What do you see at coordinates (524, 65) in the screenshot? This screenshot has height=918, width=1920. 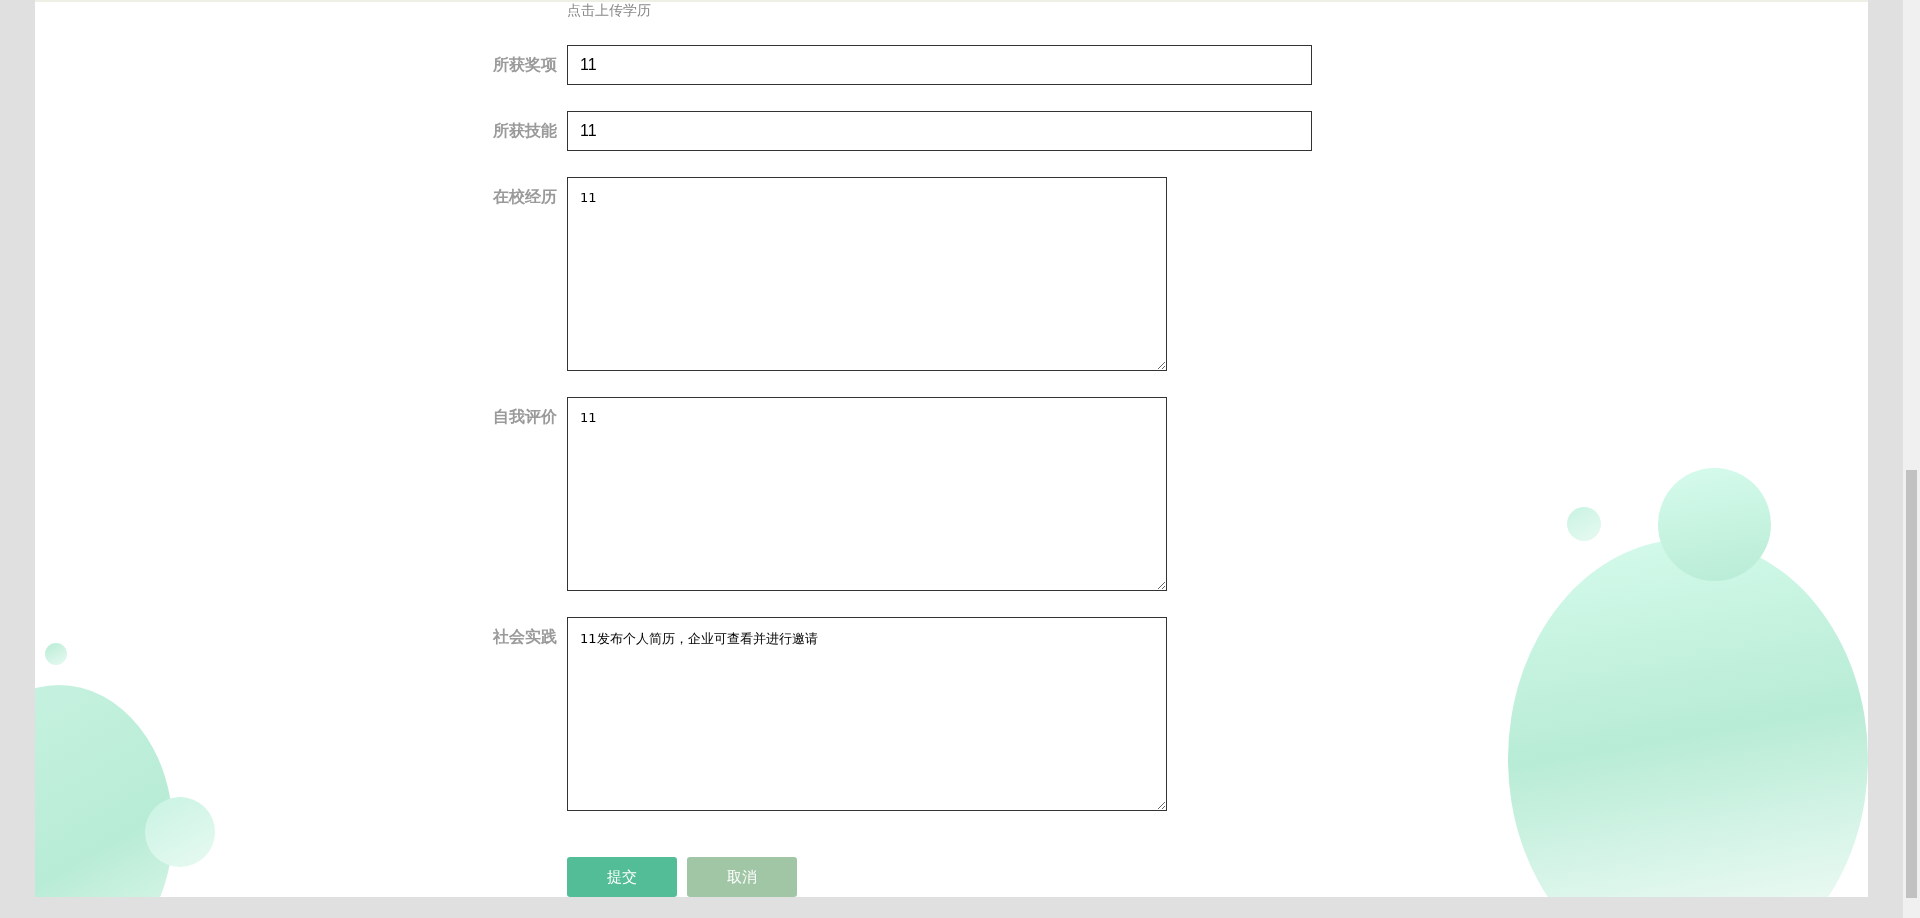 I see `field-label: 所获奖项` at bounding box center [524, 65].